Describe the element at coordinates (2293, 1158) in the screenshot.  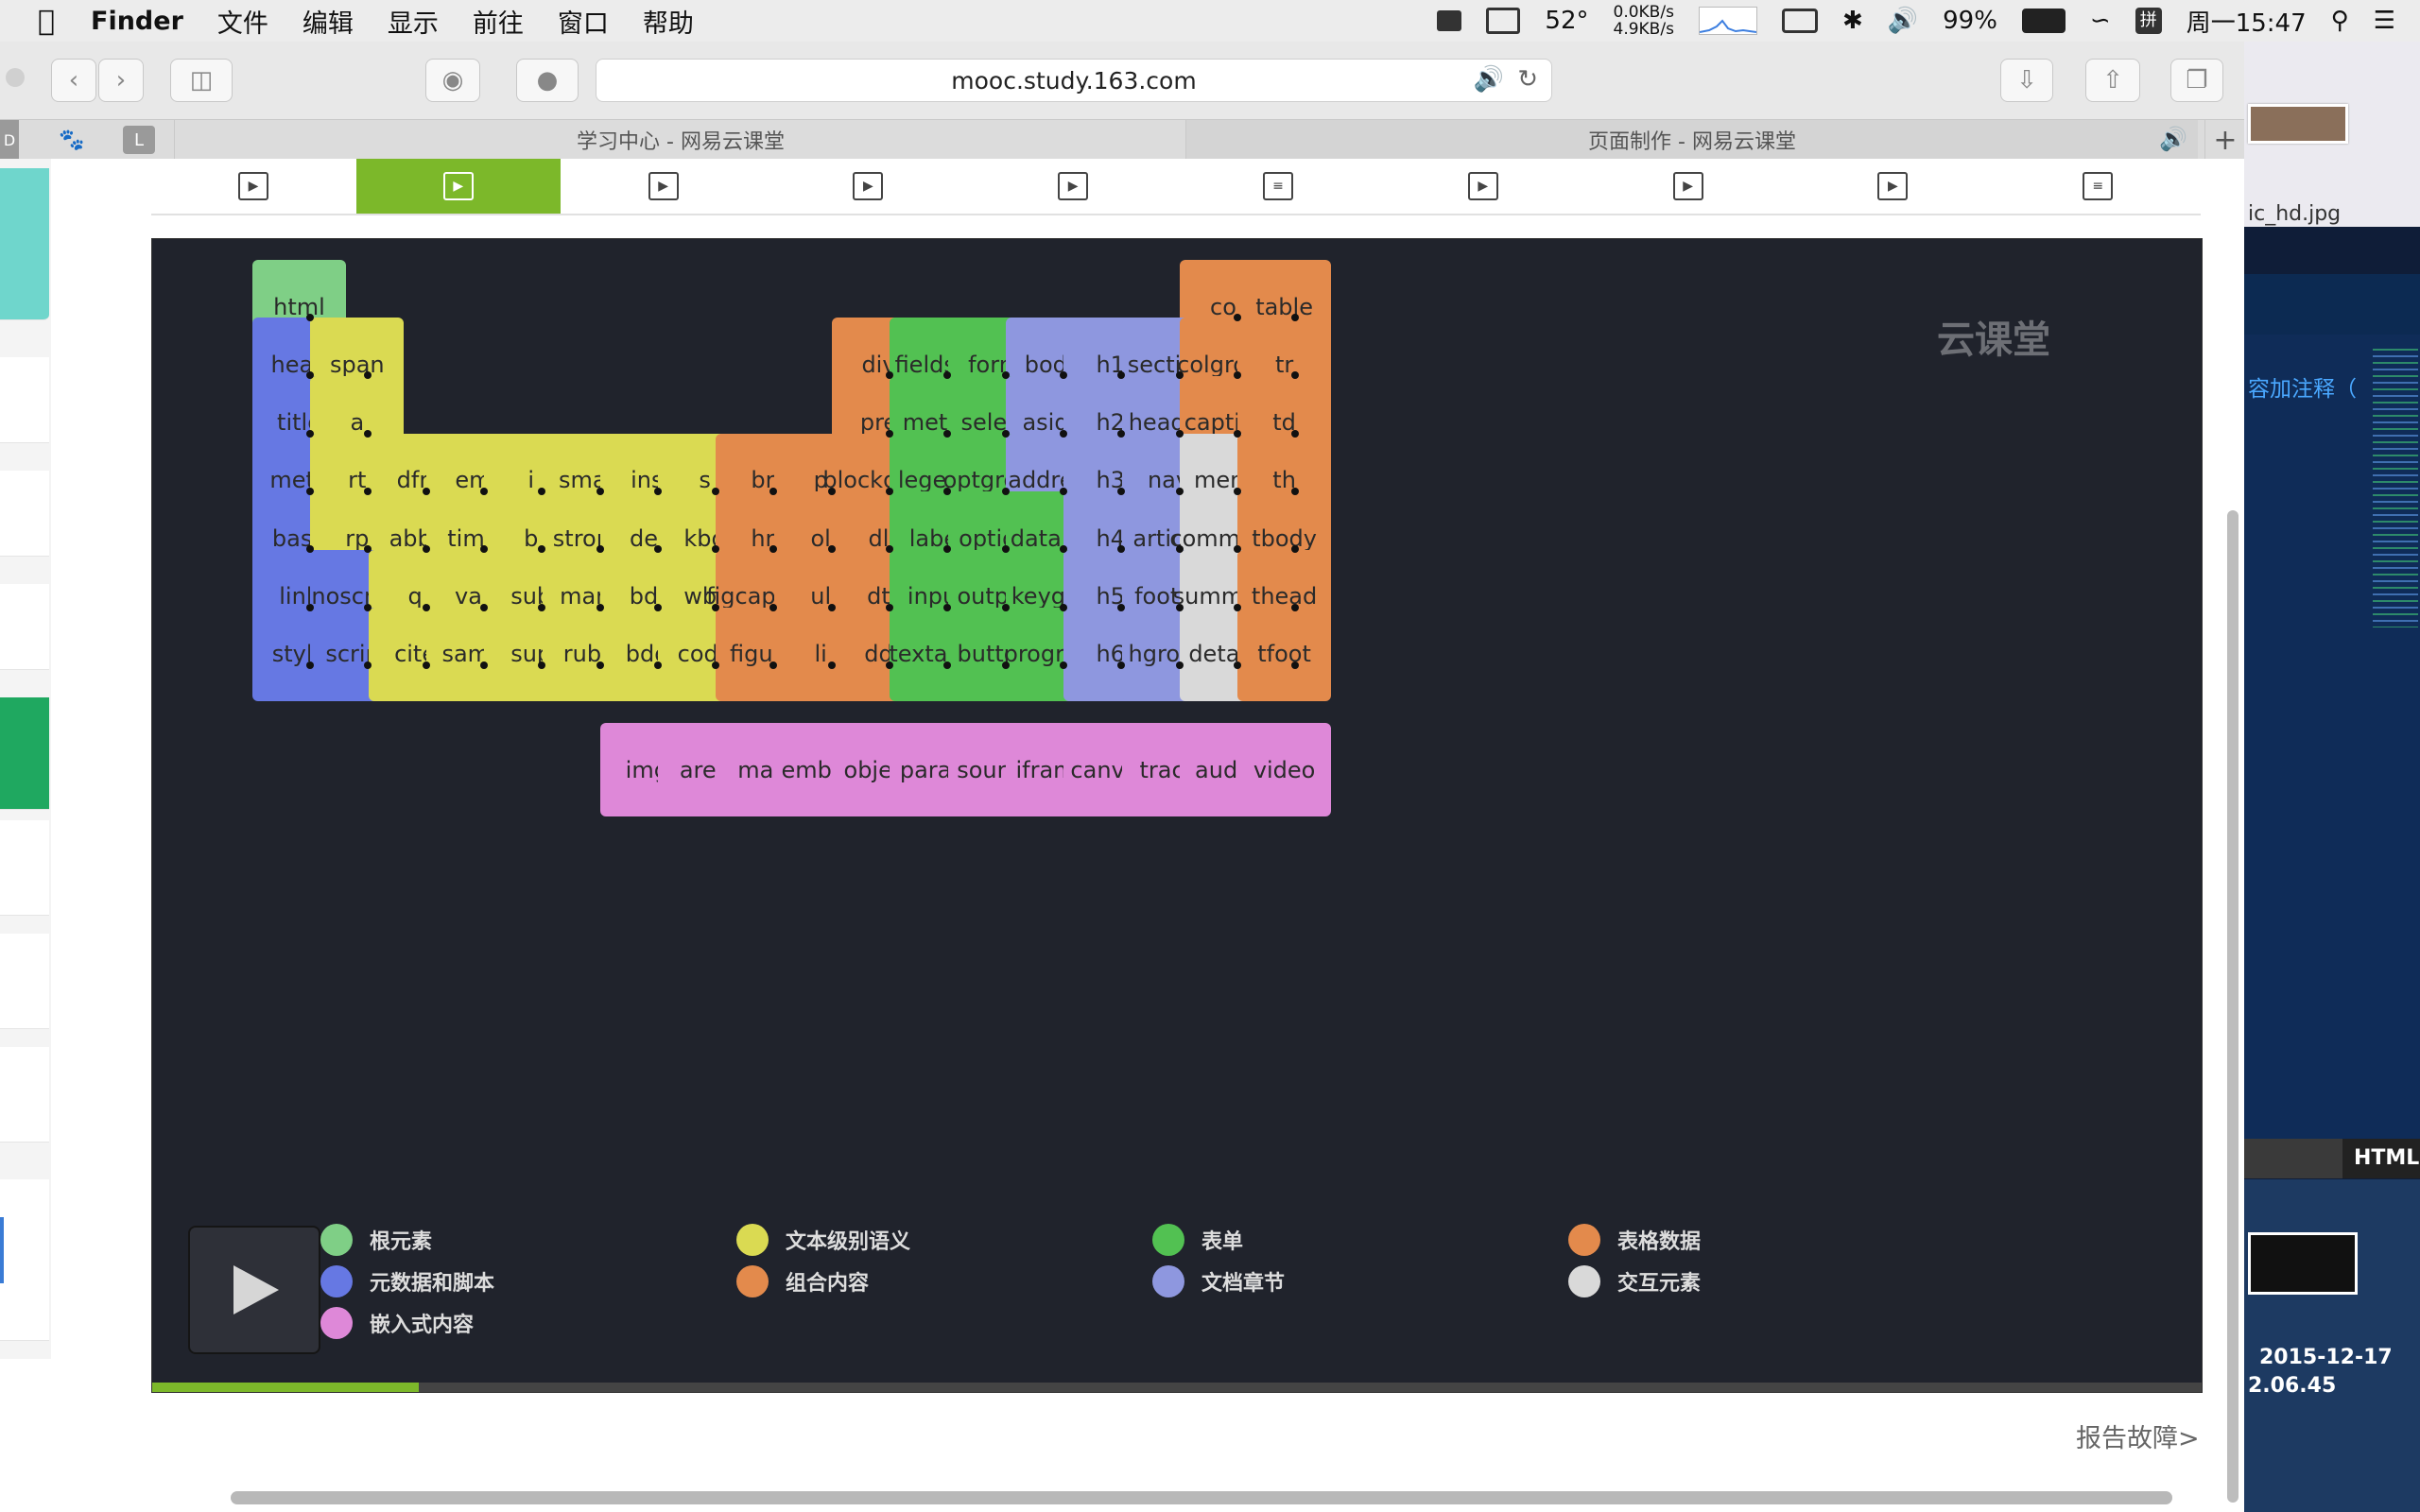
I see `editor-tab` at that location.